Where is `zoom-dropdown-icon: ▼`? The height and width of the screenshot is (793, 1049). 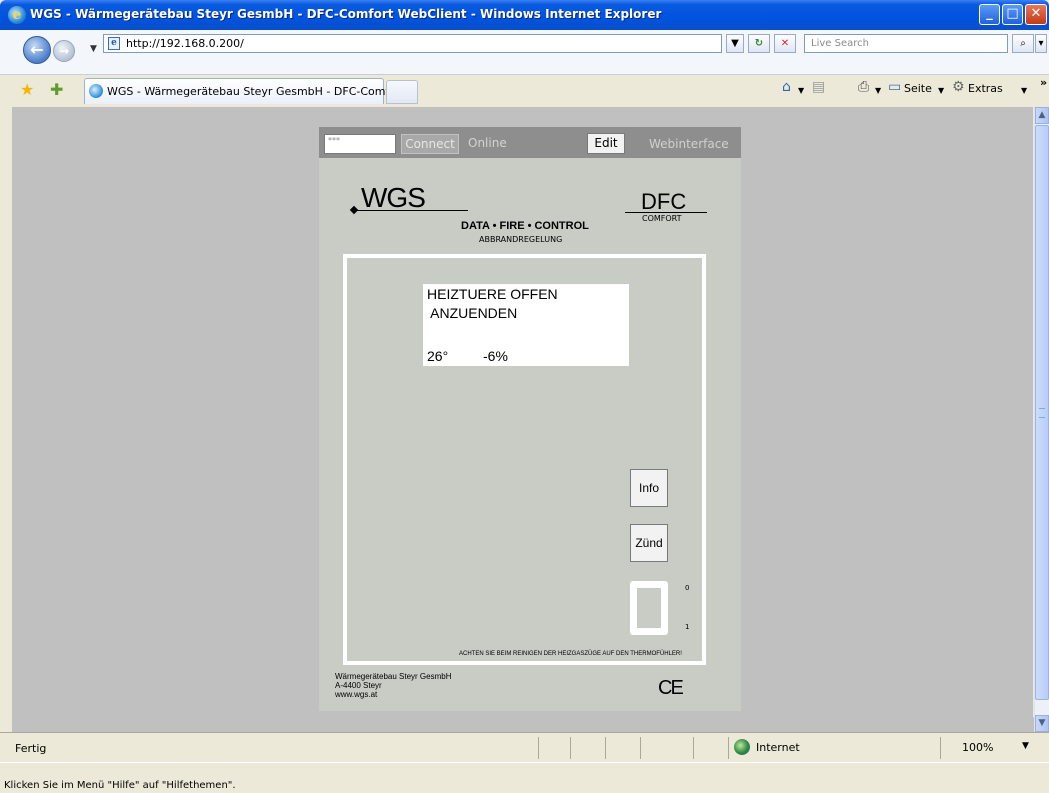
zoom-dropdown-icon: ▼ is located at coordinates (1025, 746).